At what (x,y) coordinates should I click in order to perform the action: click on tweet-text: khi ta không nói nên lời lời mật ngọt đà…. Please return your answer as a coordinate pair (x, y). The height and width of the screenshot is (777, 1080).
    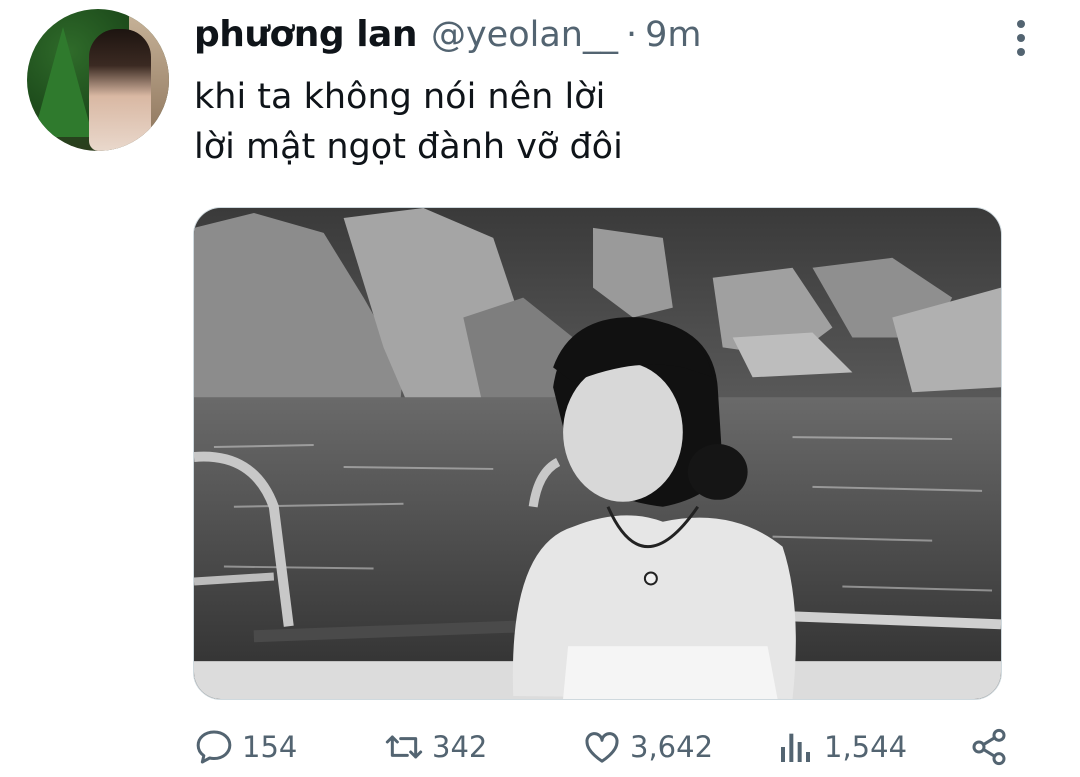
    Looking at the image, I should click on (408, 122).